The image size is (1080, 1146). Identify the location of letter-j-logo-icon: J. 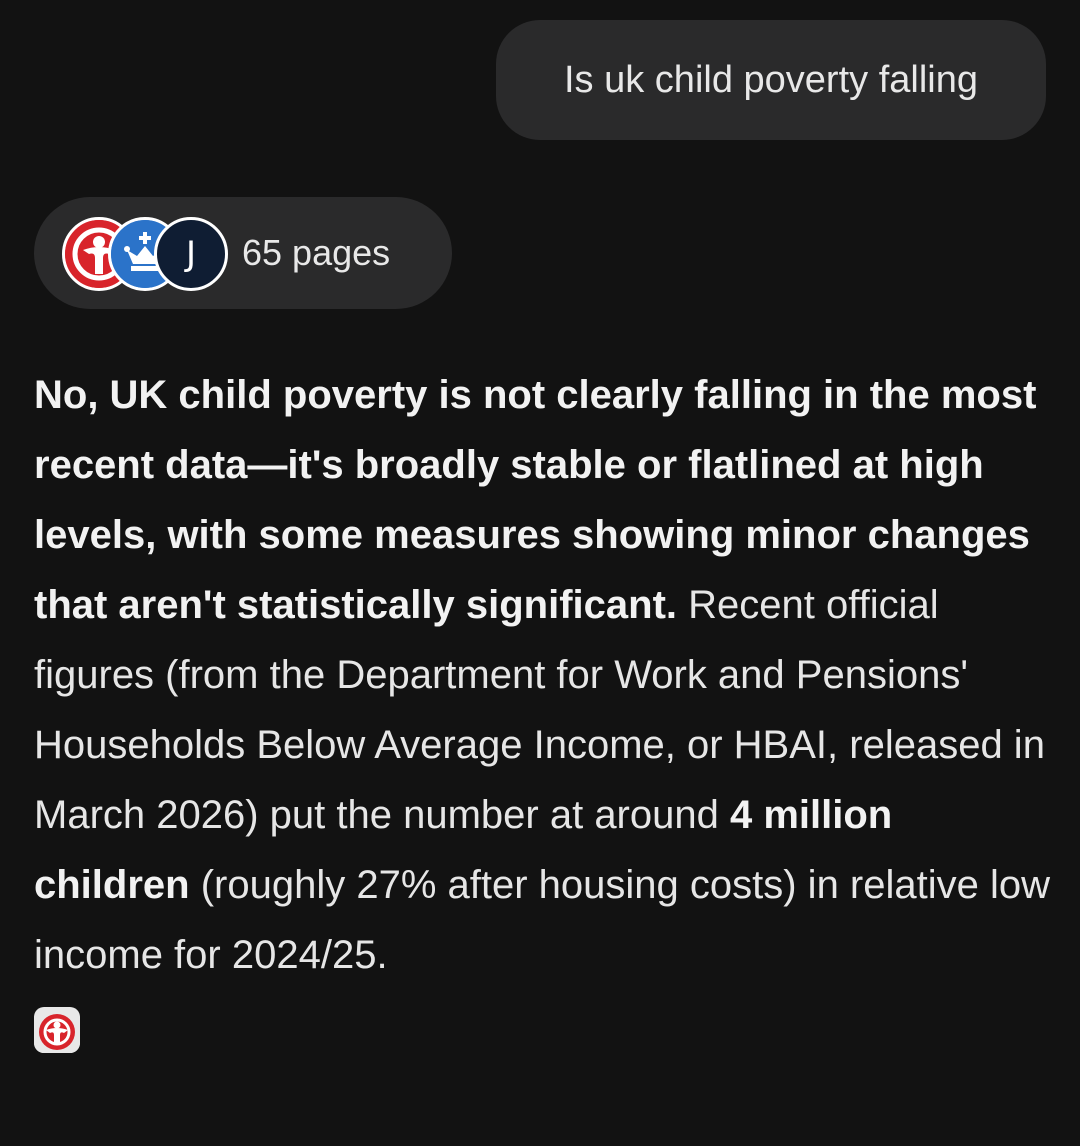
(191, 254).